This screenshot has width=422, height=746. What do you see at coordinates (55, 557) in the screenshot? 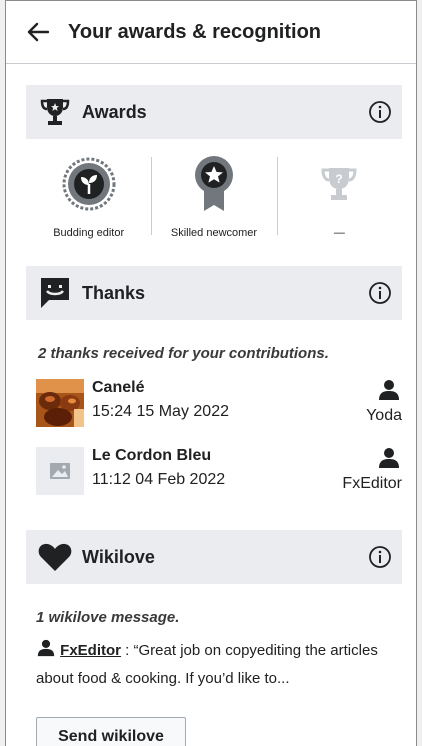
I see `heart-icon` at bounding box center [55, 557].